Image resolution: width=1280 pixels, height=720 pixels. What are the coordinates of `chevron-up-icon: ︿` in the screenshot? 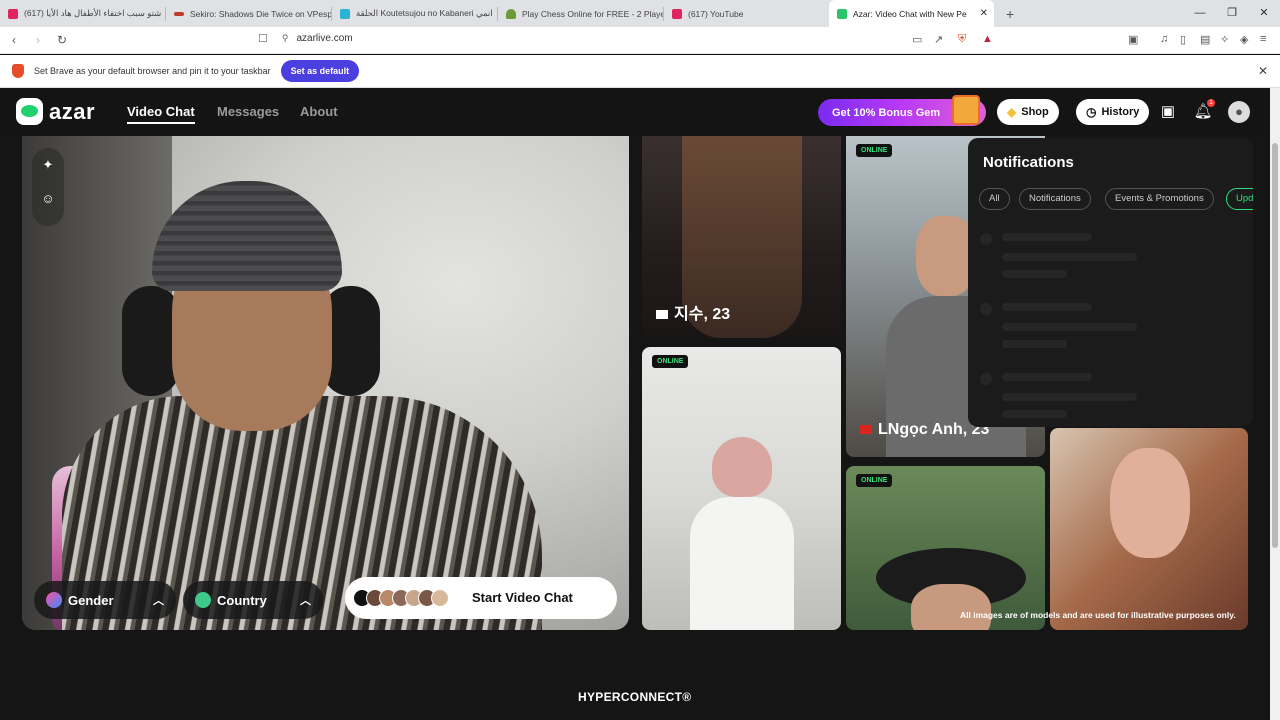 It's located at (158, 601).